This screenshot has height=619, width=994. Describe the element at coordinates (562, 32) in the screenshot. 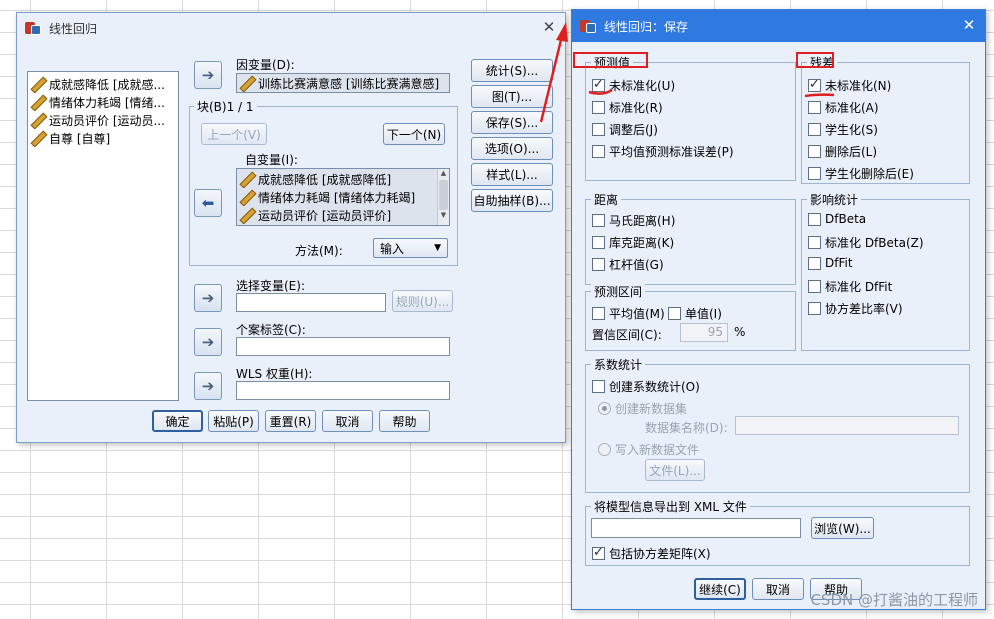

I see `arrowhead-annotation` at that location.